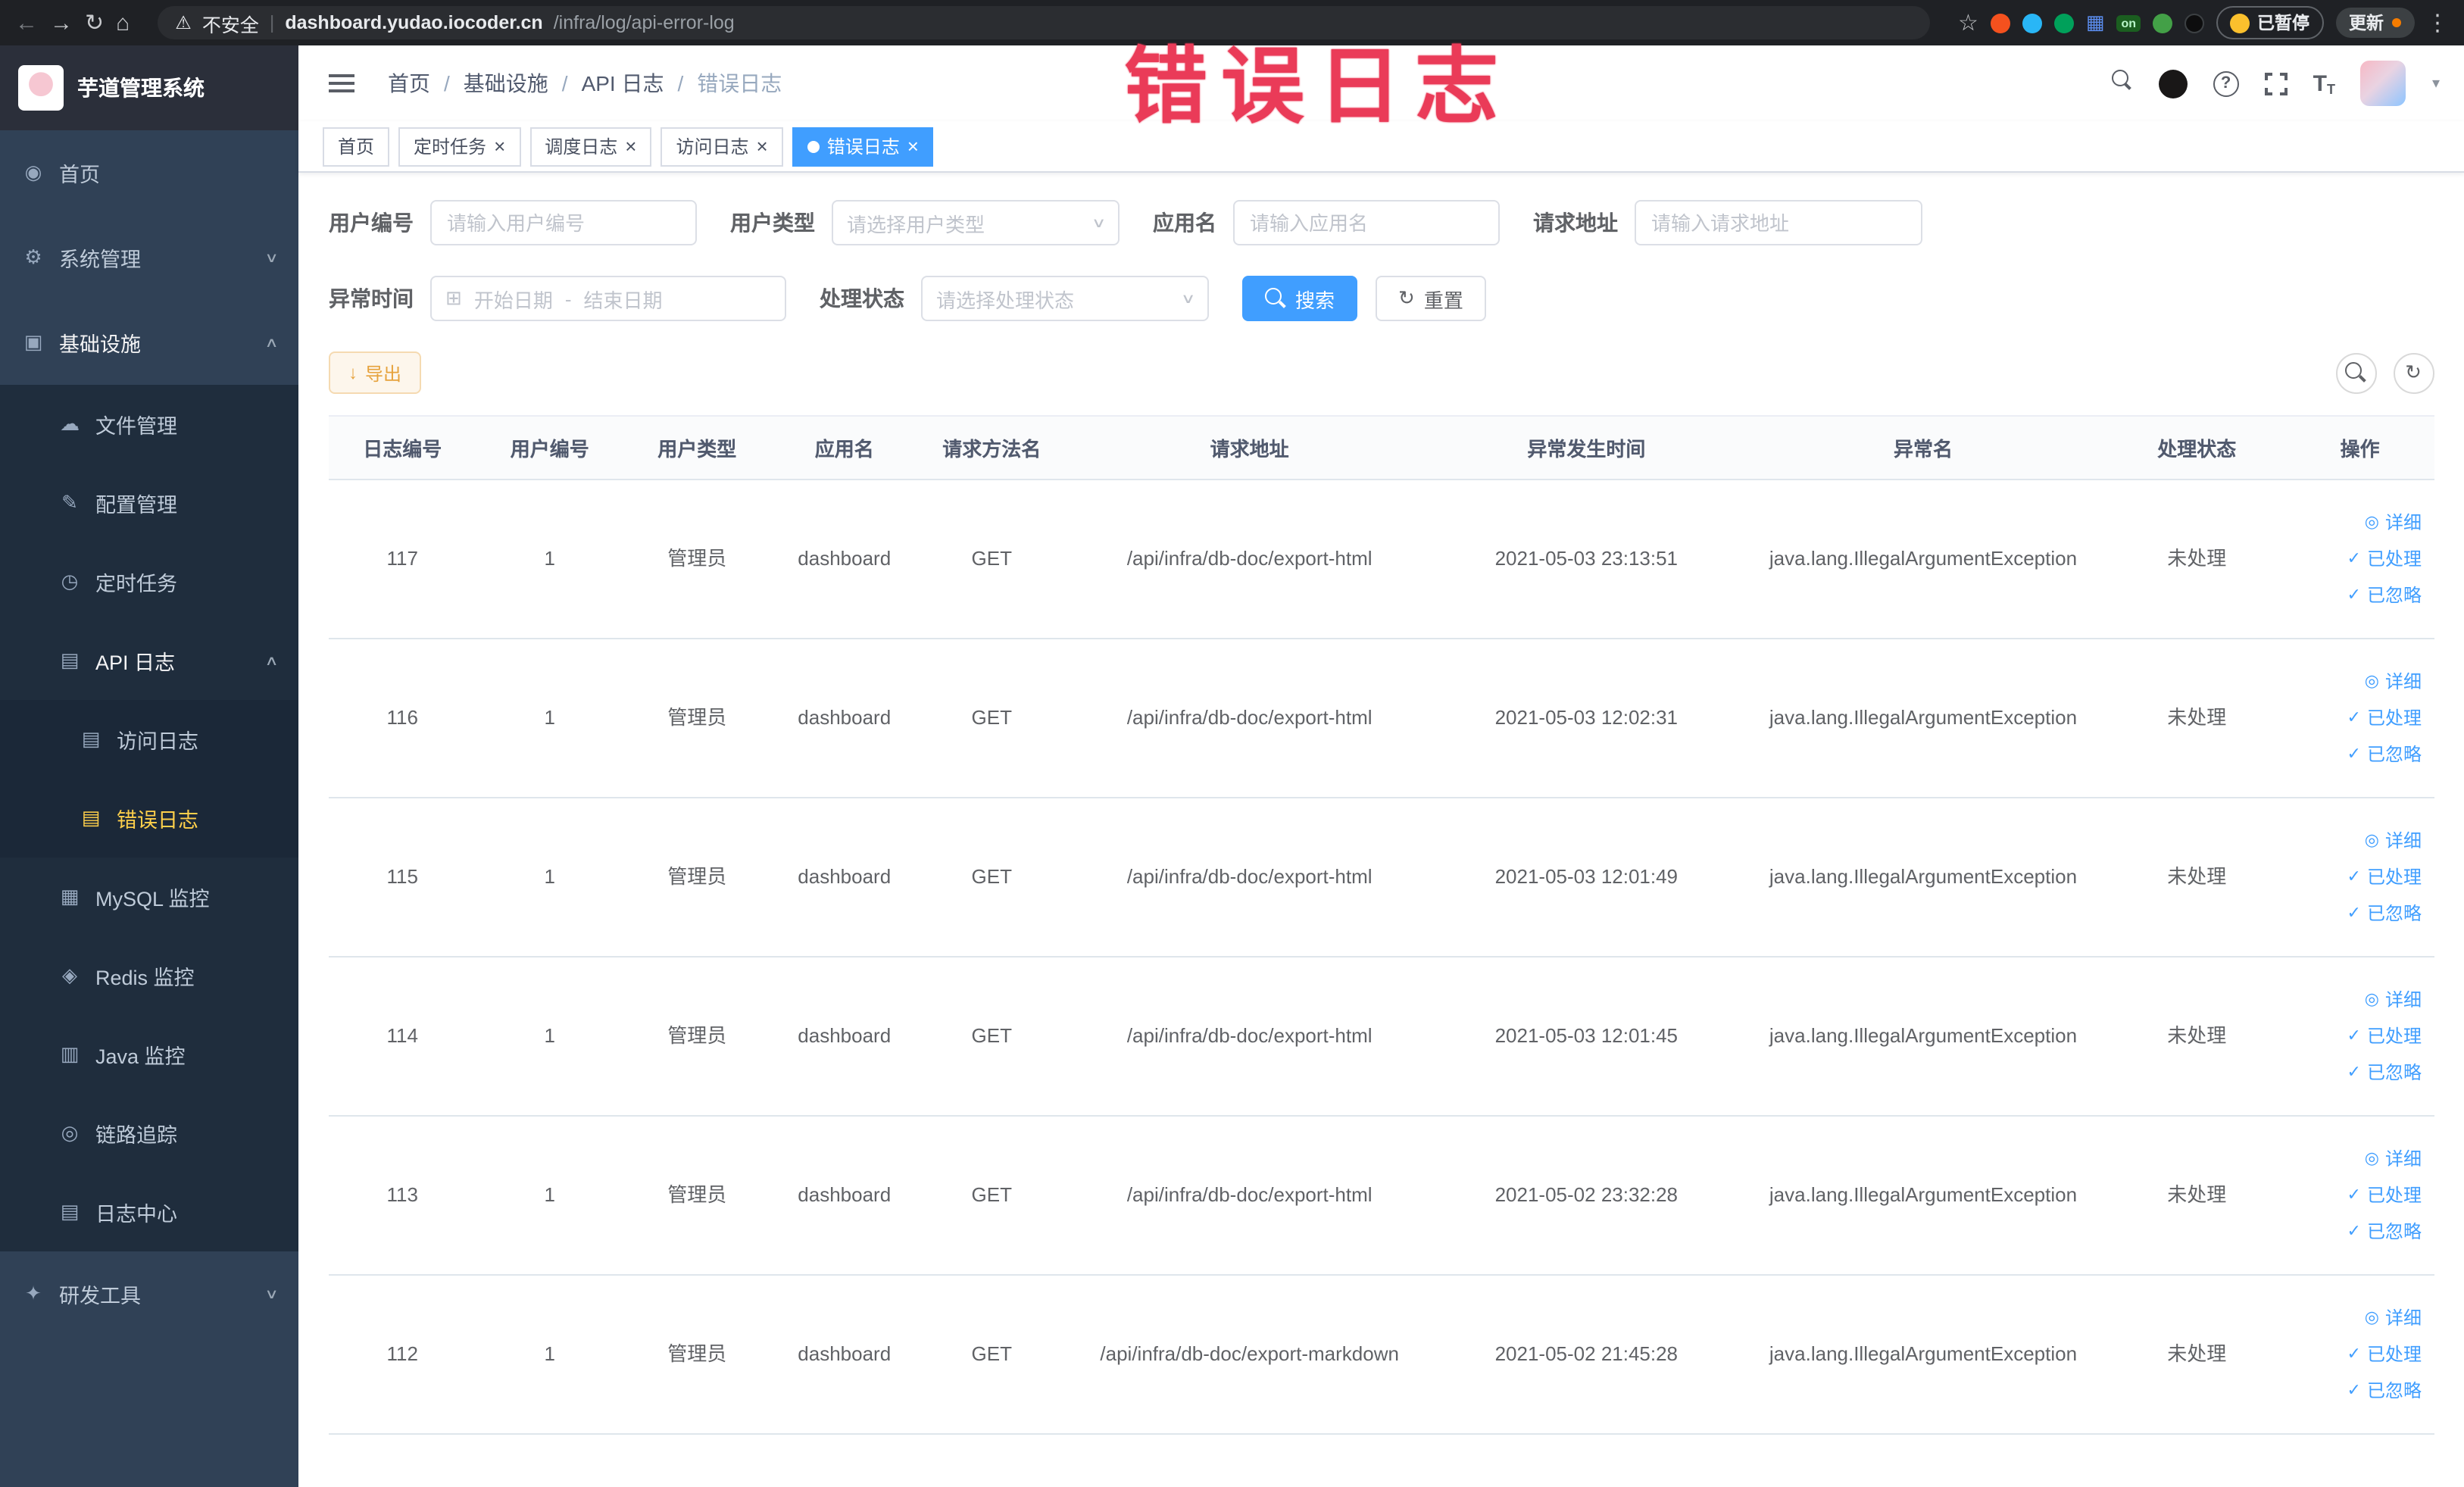  What do you see at coordinates (608, 298) in the screenshot?
I see `date-range-picker: ⊞ 开始日期 - 结束日期` at bounding box center [608, 298].